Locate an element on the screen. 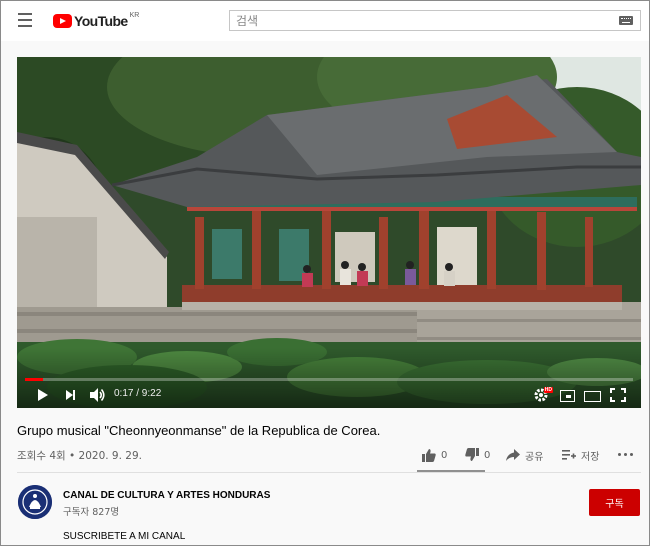 Image resolution: width=650 pixels, height=546 pixels. subscribe-button: 구독 is located at coordinates (614, 502).